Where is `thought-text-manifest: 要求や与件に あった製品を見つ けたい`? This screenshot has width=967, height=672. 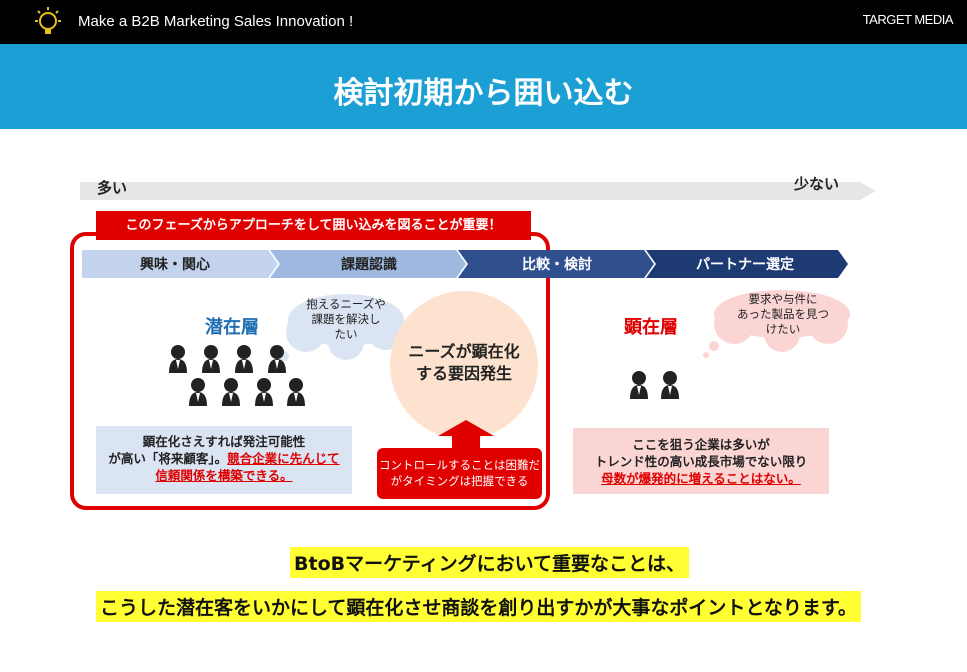 thought-text-manifest: 要求や与件に あった製品を見つ けたい is located at coordinates (783, 314).